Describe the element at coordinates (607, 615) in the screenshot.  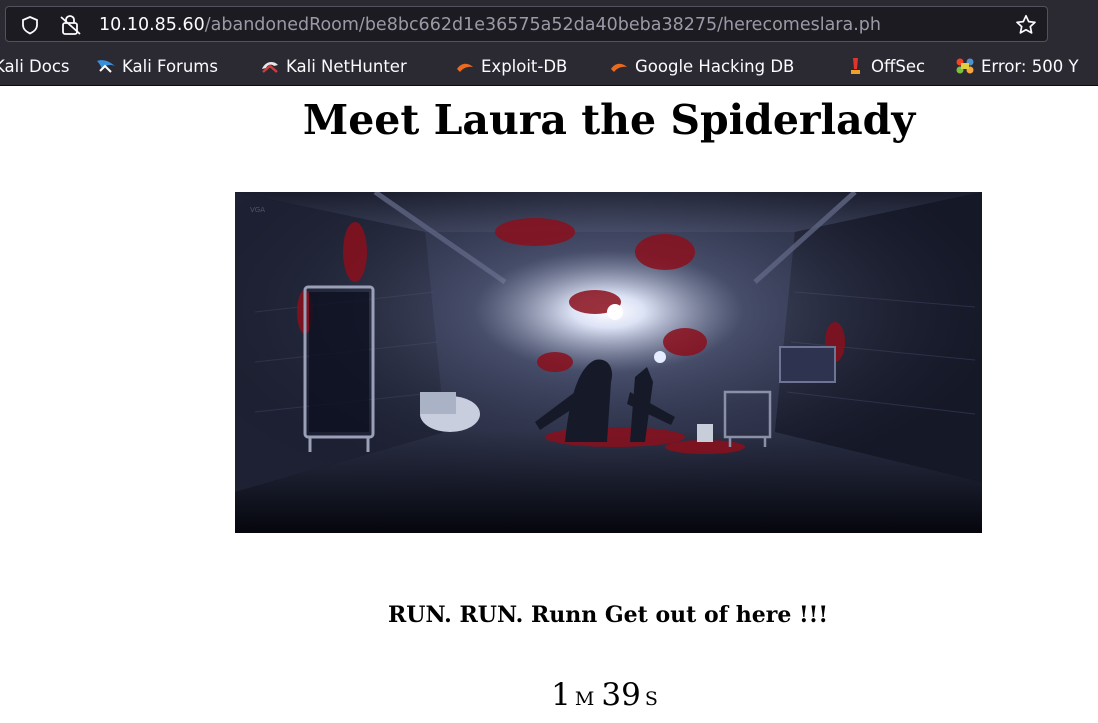
I see `warning-message: RUN. RUN. Runn Get out of here !!!` at that location.